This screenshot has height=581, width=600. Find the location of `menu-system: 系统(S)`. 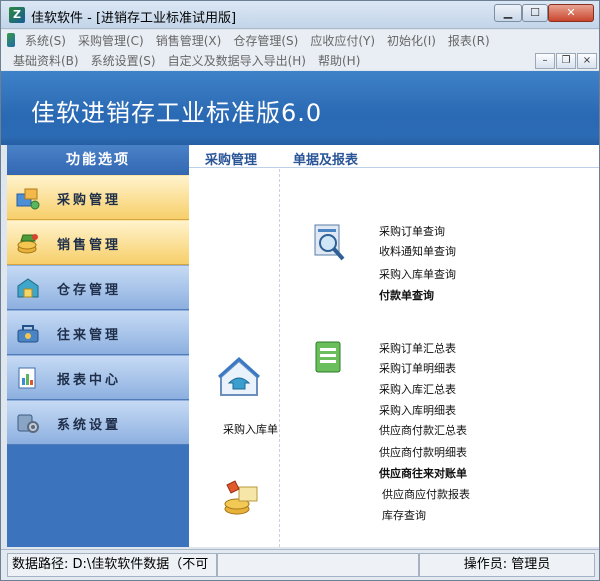

menu-system: 系统(S) is located at coordinates (45, 40).